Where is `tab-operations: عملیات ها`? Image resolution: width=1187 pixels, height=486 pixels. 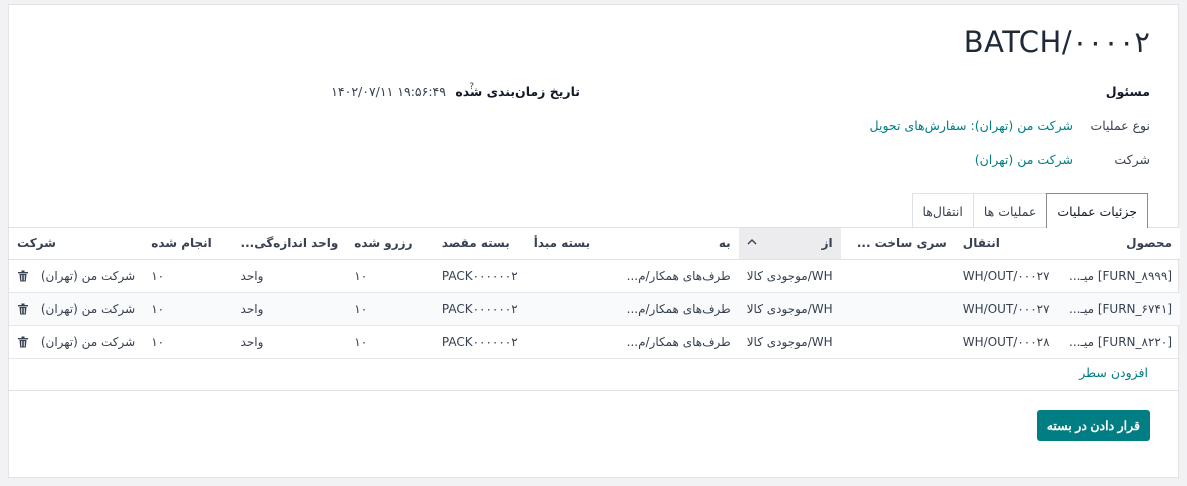
tab-operations: عملیات ها is located at coordinates (1010, 210).